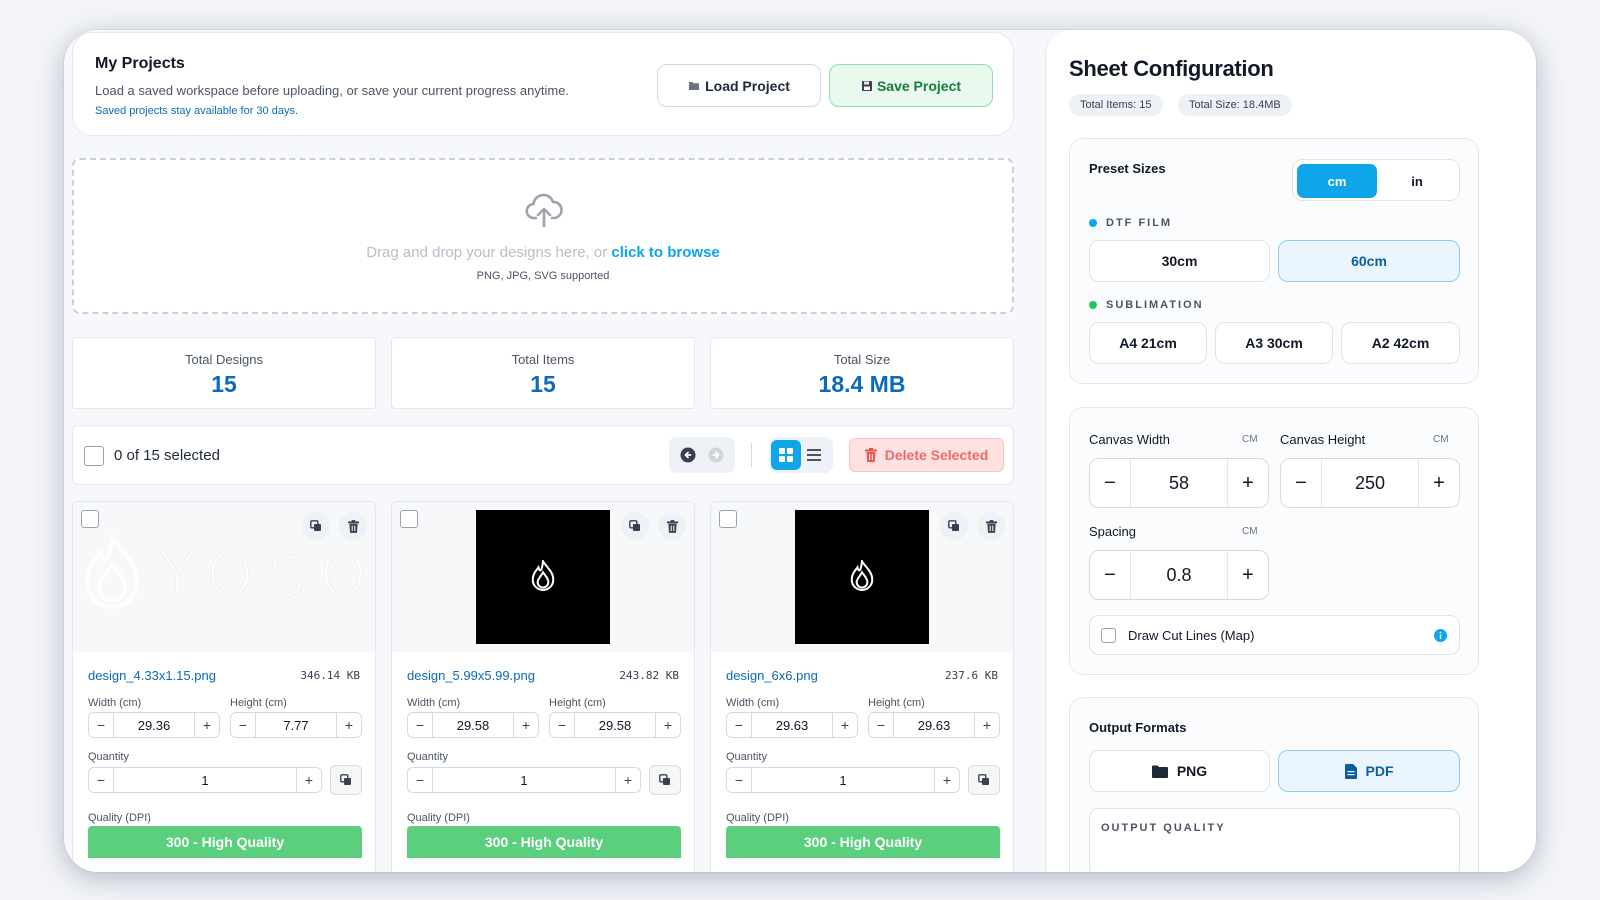  I want to click on grid-view-icon, so click(786, 455).